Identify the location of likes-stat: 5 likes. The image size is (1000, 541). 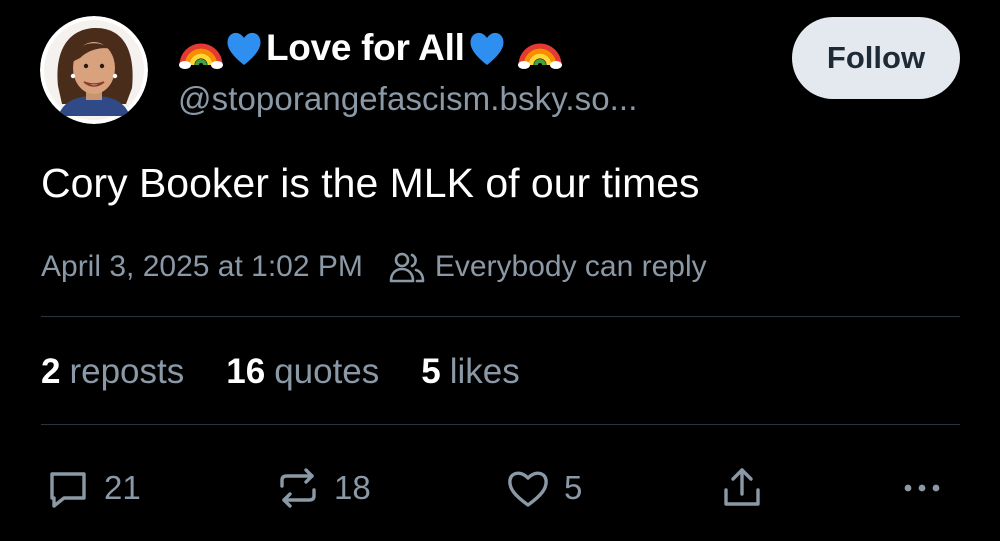
(470, 372).